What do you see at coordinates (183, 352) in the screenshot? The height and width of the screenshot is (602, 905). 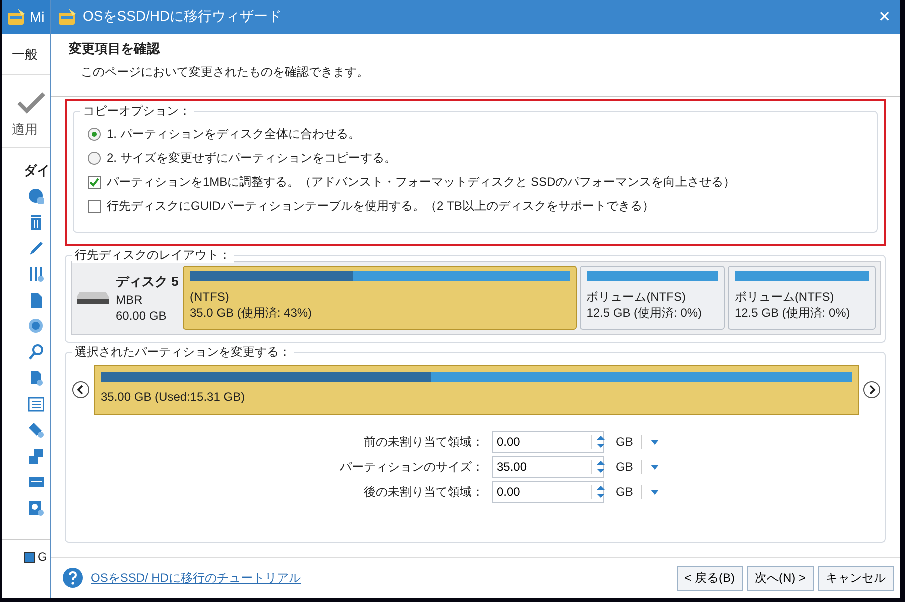 I see `group-title: 選択されたパーティションを変更する：` at bounding box center [183, 352].